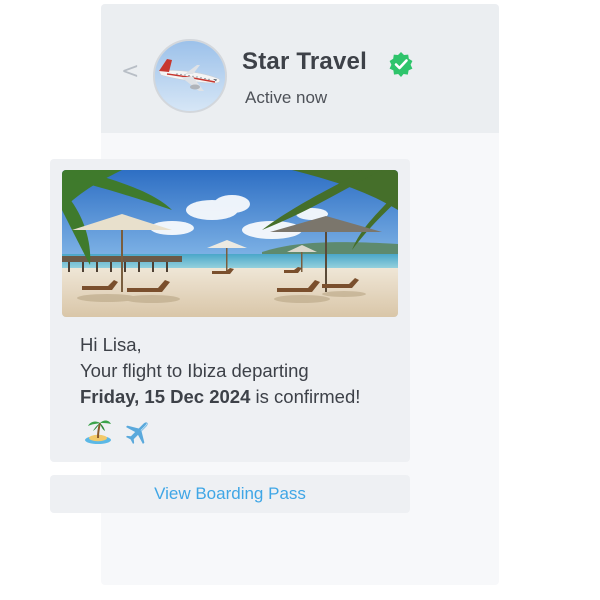 The image size is (600, 600). What do you see at coordinates (118, 433) in the screenshot?
I see `emoji-row` at bounding box center [118, 433].